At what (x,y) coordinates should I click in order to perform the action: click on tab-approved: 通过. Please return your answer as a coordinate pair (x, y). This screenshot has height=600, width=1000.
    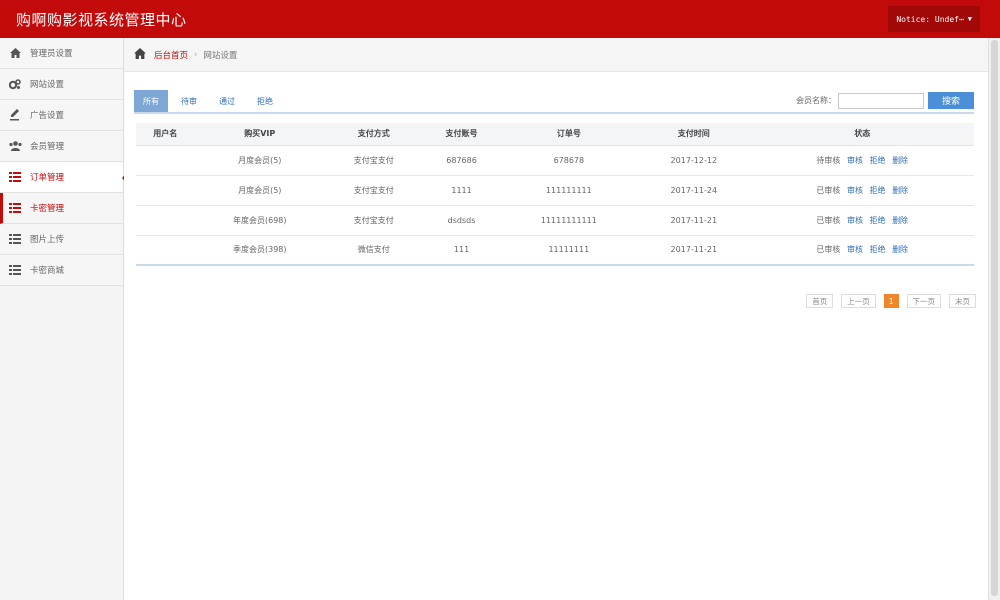
    Looking at the image, I should click on (227, 101).